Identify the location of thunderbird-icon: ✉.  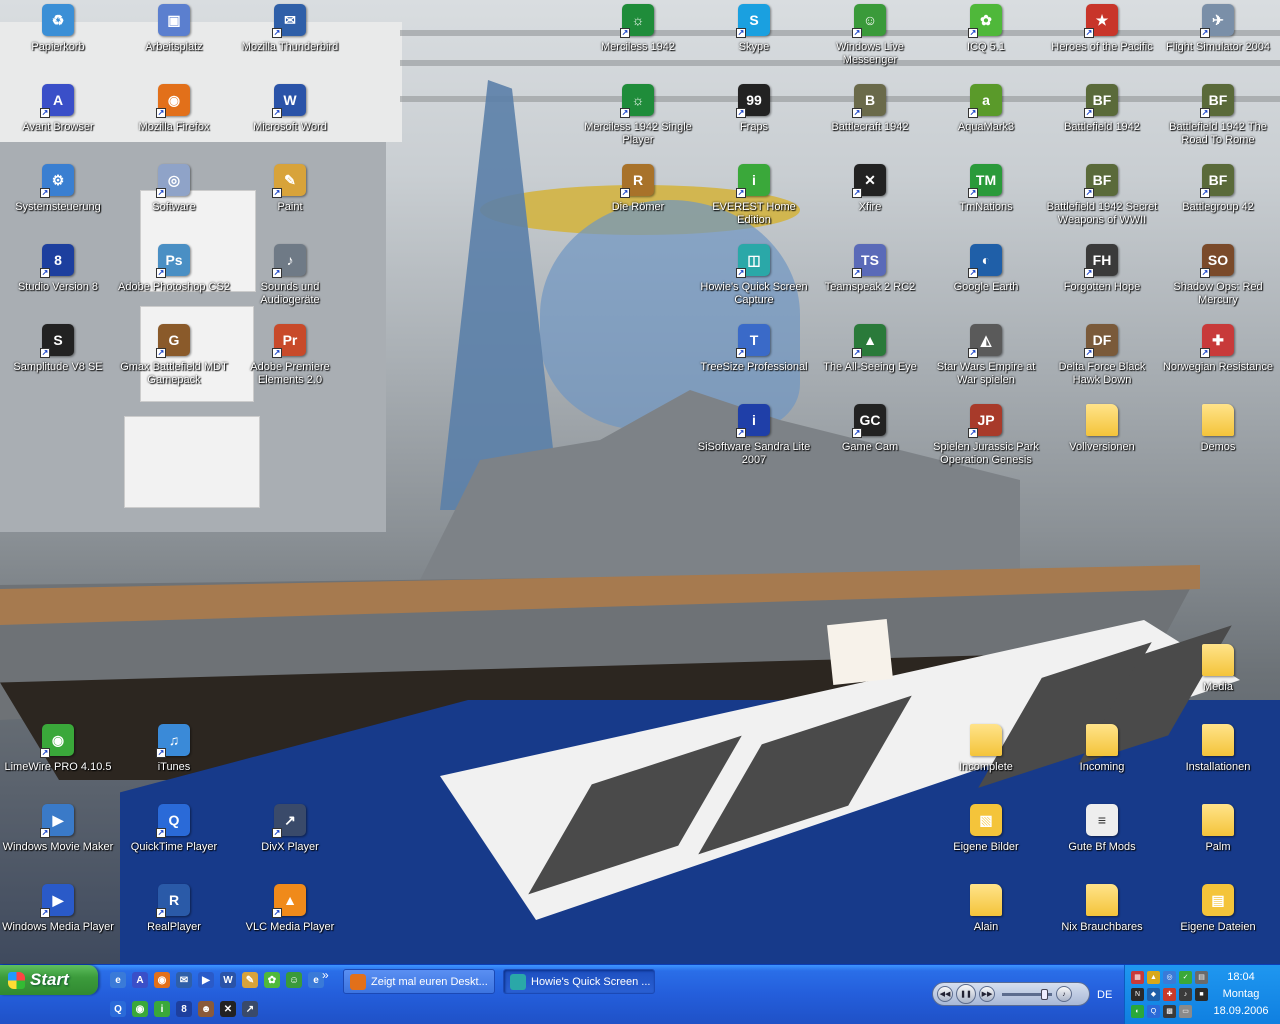
(184, 980).